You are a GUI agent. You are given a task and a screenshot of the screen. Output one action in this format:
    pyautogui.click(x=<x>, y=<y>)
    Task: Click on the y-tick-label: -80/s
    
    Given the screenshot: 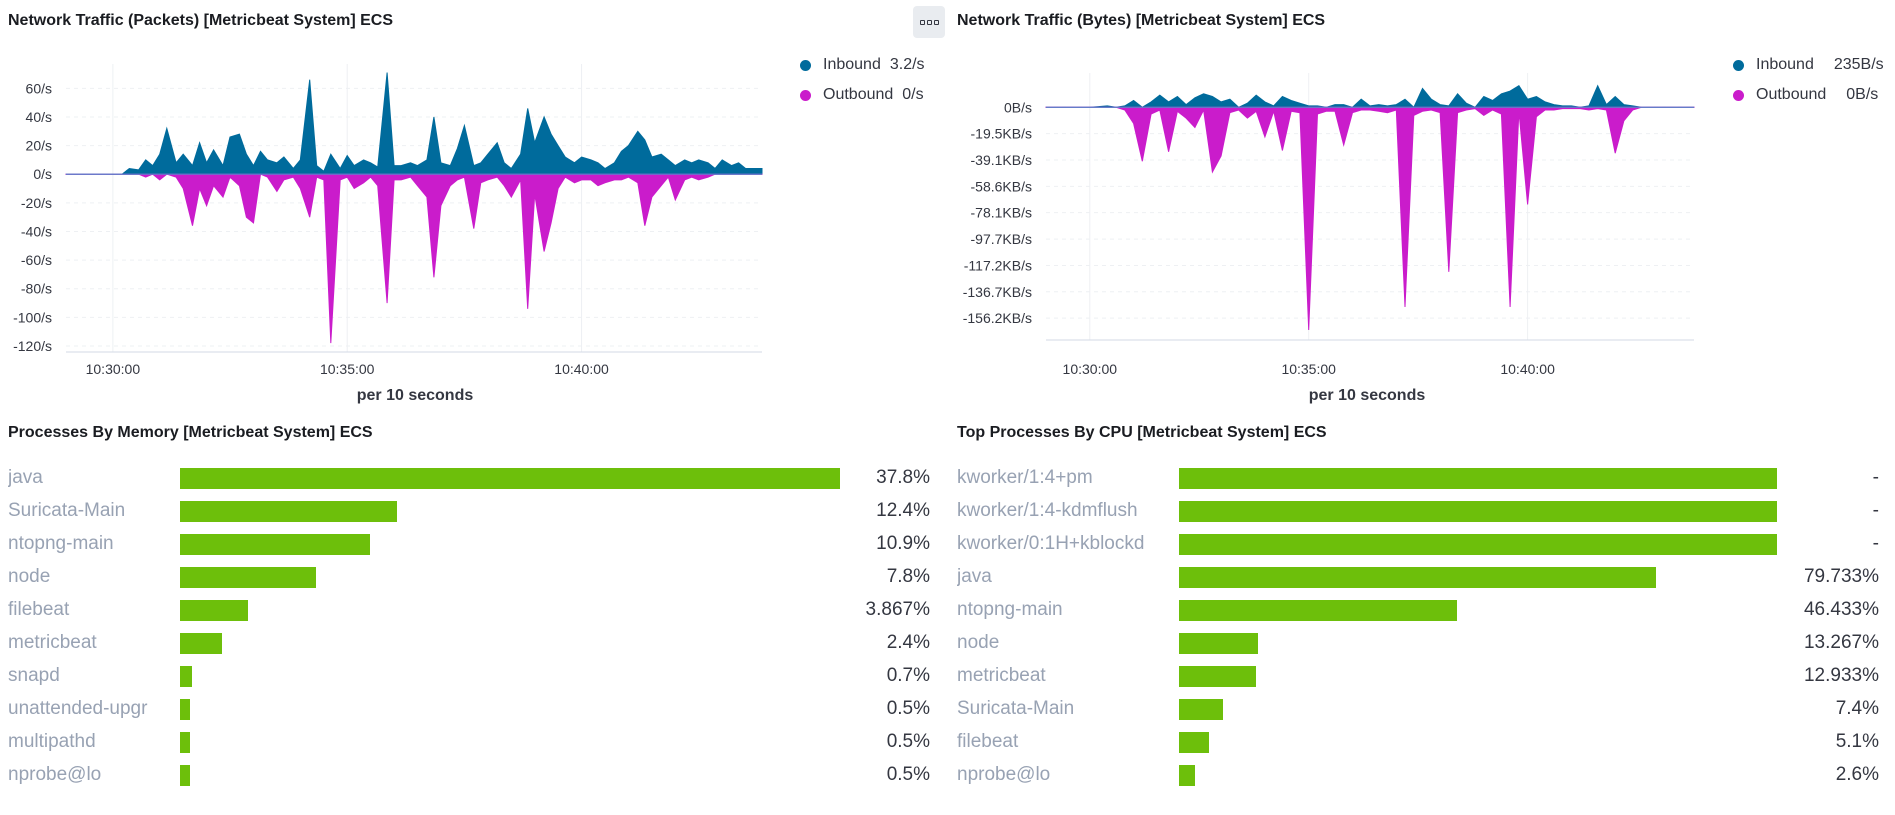 What is the action you would take?
    pyautogui.click(x=36, y=289)
    